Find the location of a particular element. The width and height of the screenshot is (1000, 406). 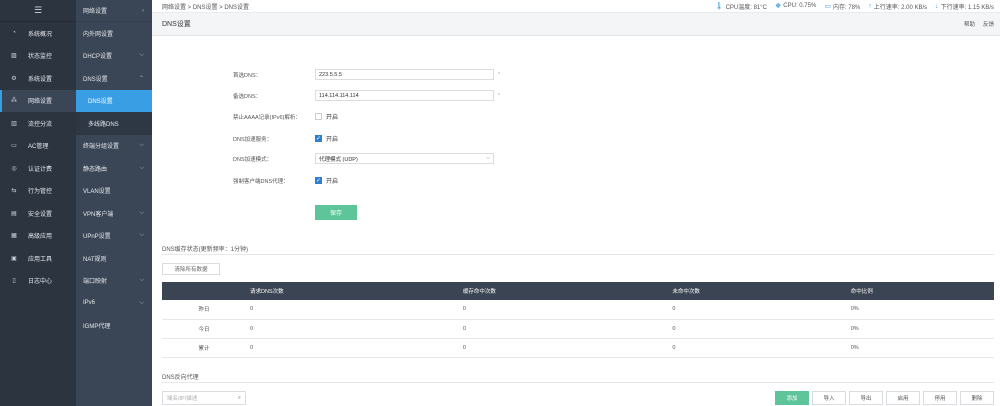

sidebar-item-auth: ◎ 认证计费 is located at coordinates (38, 168).